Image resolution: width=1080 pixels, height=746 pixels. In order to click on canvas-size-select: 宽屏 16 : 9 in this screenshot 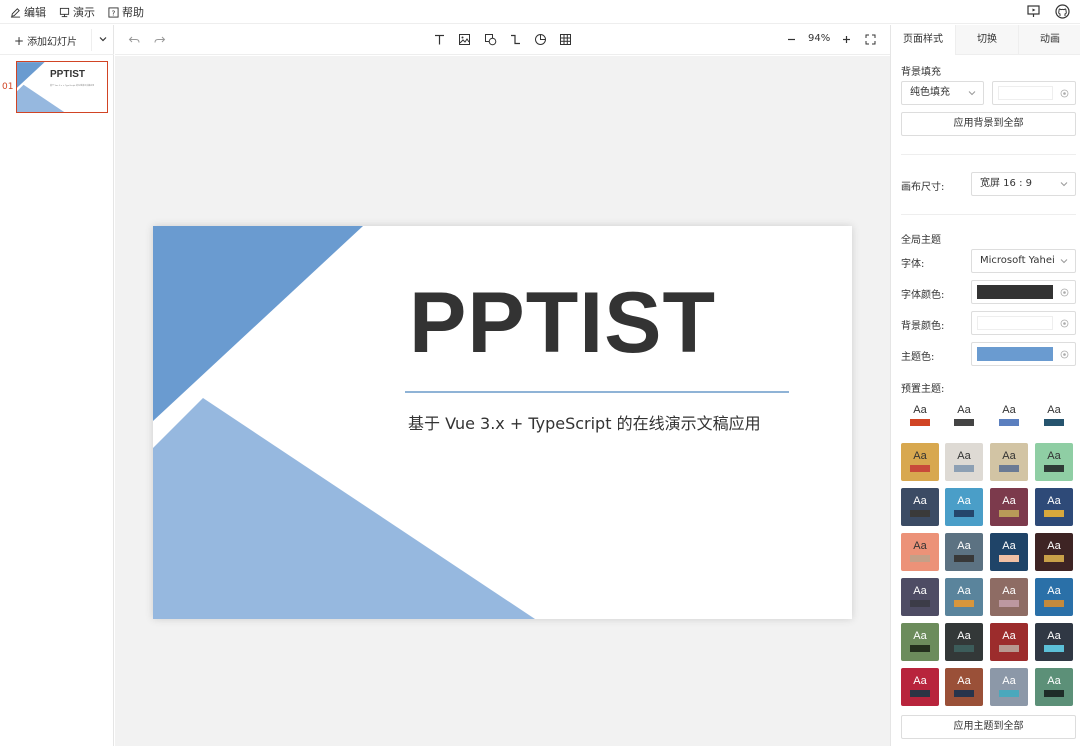, I will do `click(1023, 184)`.